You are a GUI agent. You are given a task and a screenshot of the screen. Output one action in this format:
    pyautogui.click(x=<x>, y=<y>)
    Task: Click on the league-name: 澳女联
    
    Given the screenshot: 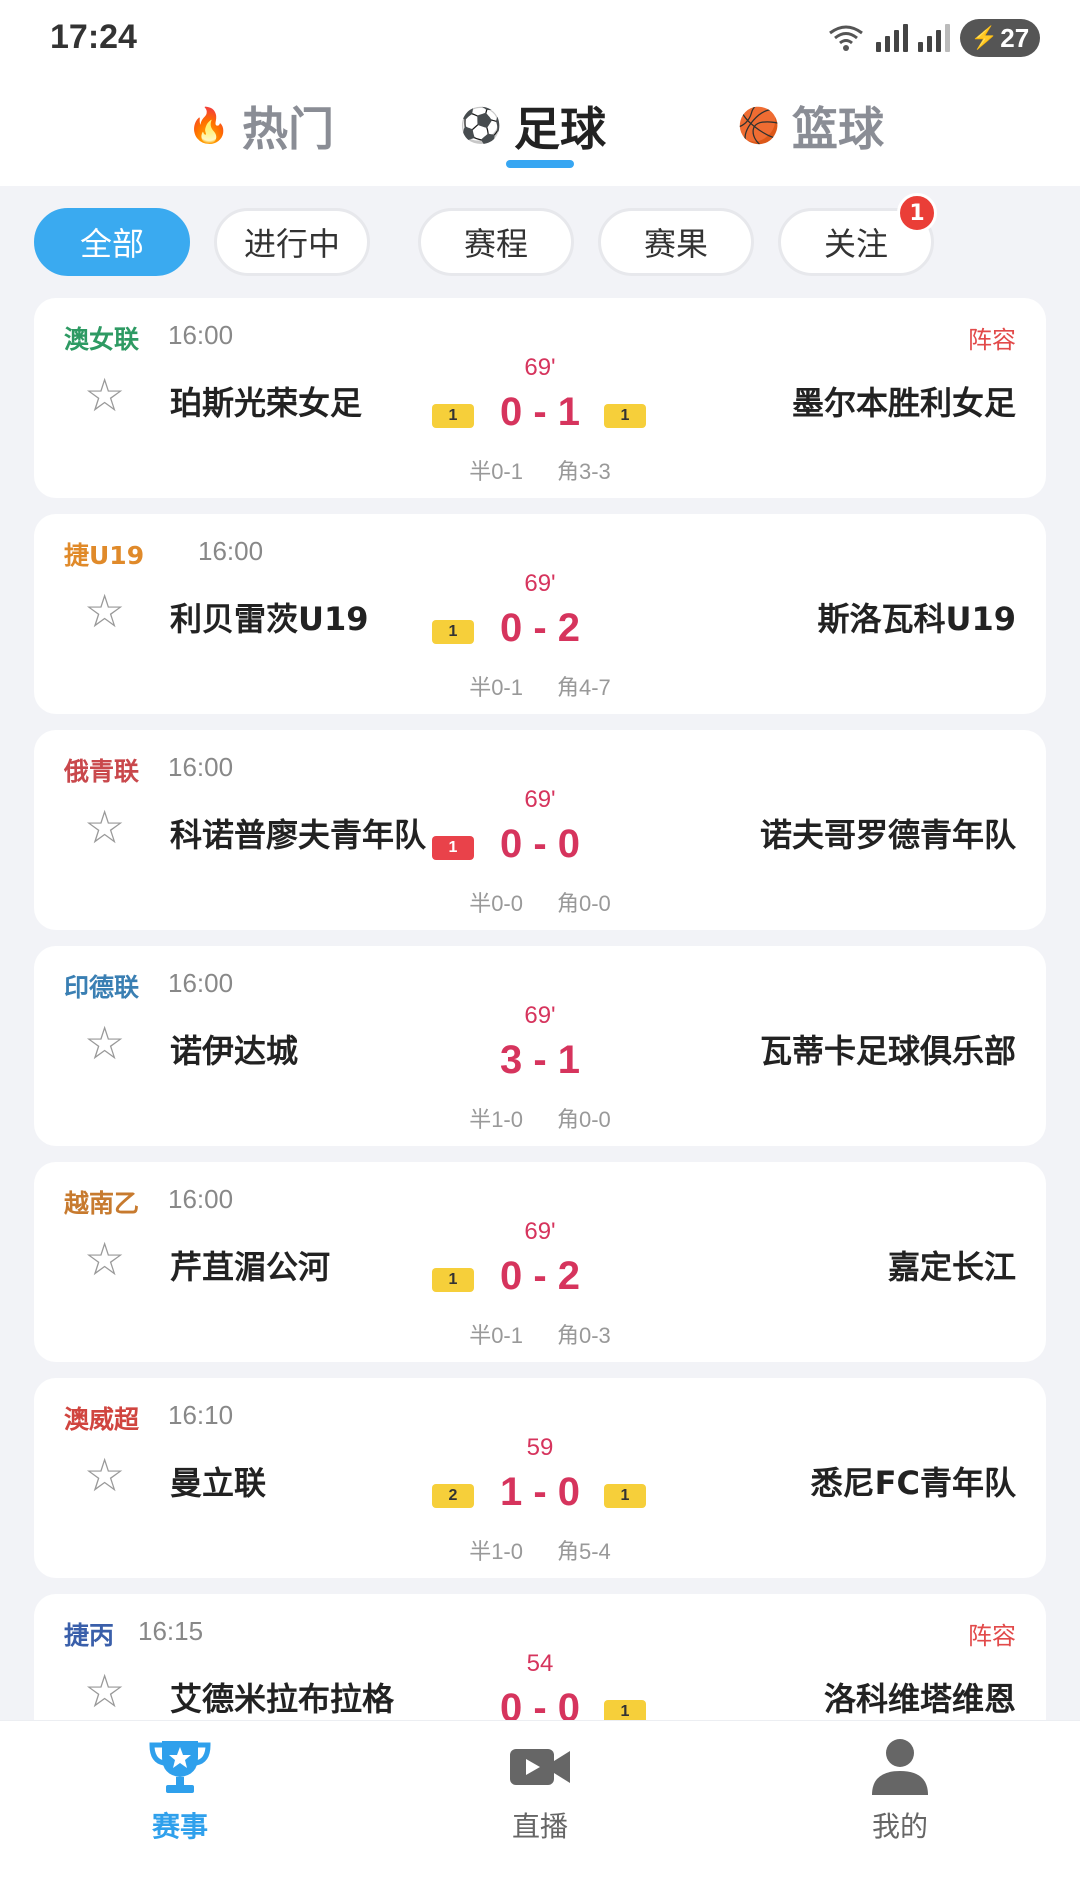 What is the action you would take?
    pyautogui.click(x=101, y=338)
    